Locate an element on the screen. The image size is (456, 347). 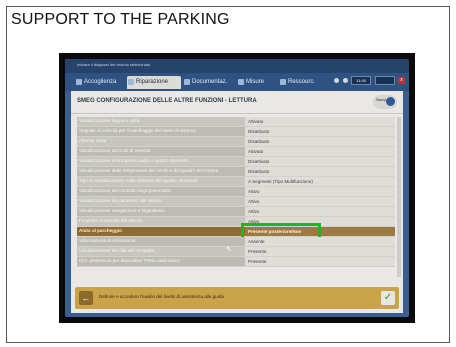
row-label: Aiuto al parcheggio is located at coordinates (100, 230).